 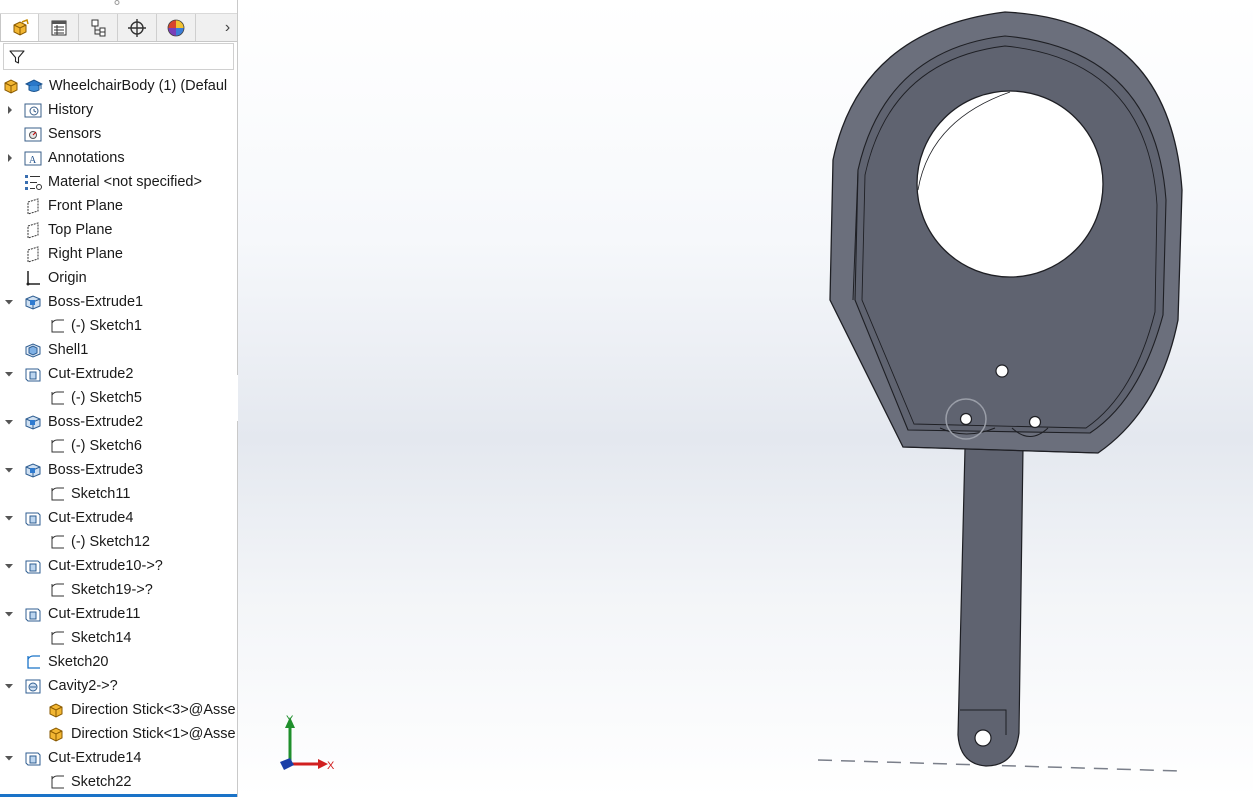 I want to click on tree-item: Boss-Extrude3, so click(x=118, y=470).